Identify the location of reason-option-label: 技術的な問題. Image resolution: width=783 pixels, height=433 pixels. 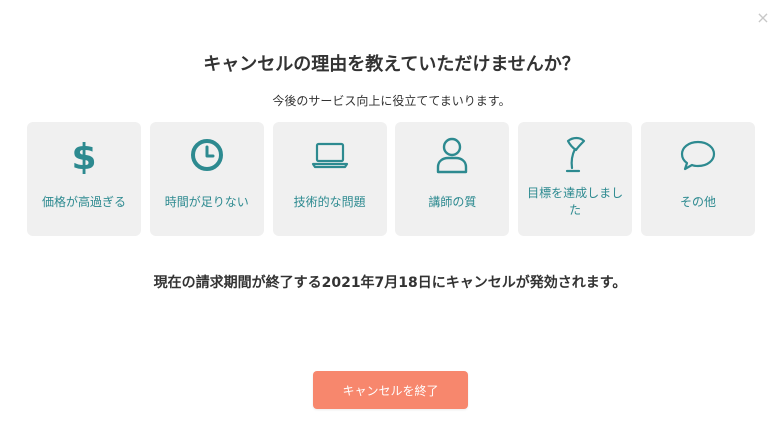
(329, 201).